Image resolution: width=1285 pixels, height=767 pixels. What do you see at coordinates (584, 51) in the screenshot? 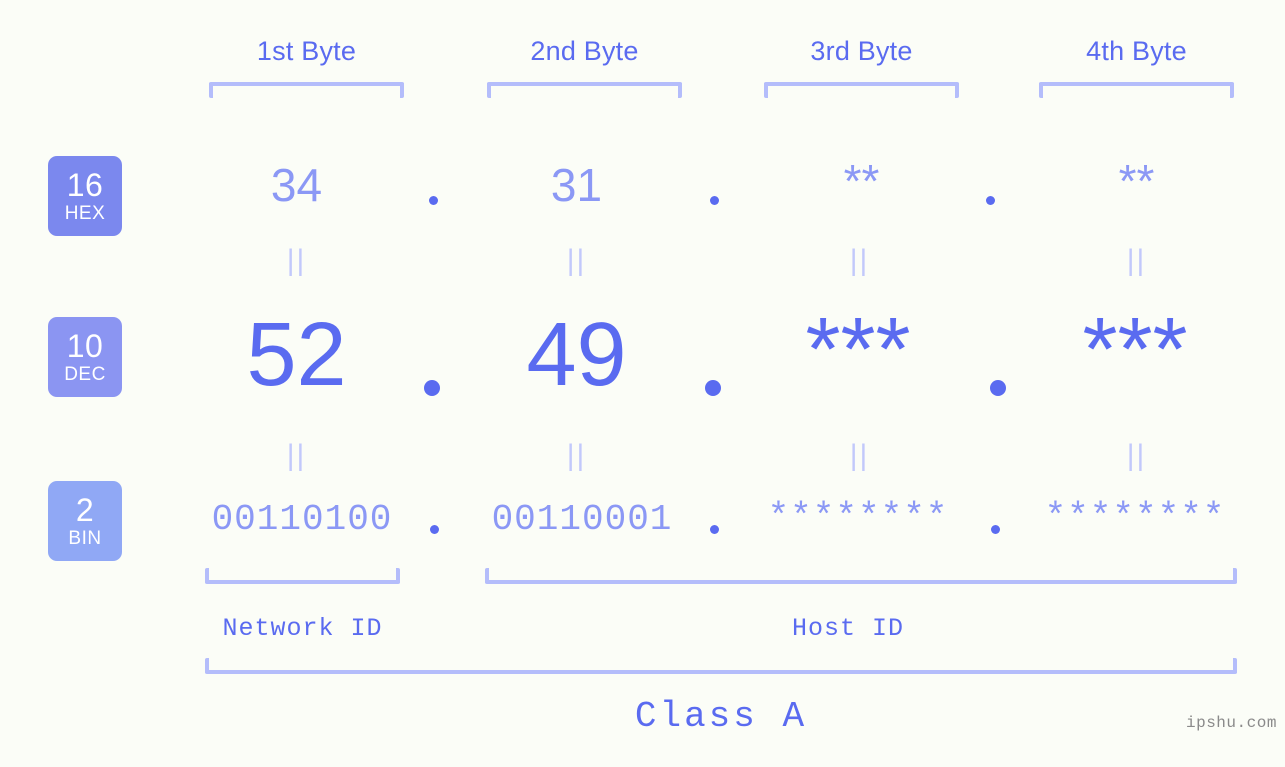
I see `byte-header-2: 2nd Byte` at bounding box center [584, 51].